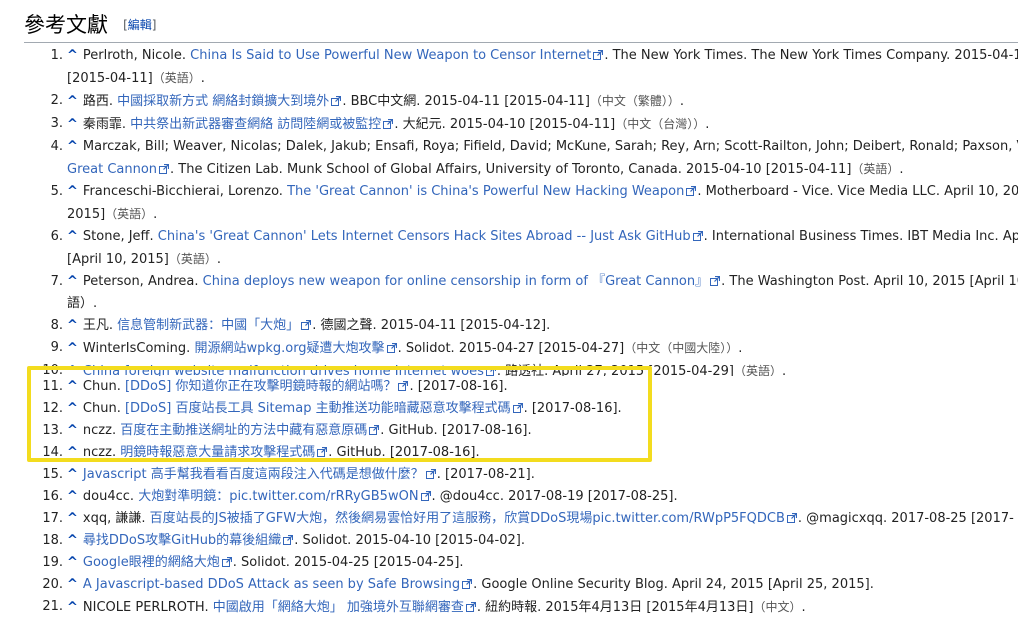  What do you see at coordinates (456, 430) in the screenshot?
I see `reference-text: . GitHub. [2017-08-16].` at bounding box center [456, 430].